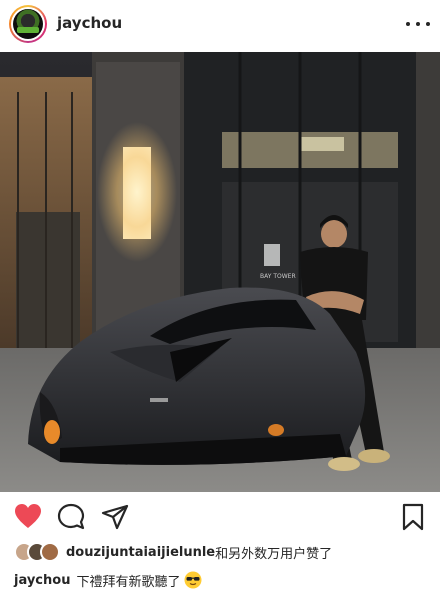  I want to click on post-header: jaychou, so click(220, 25).